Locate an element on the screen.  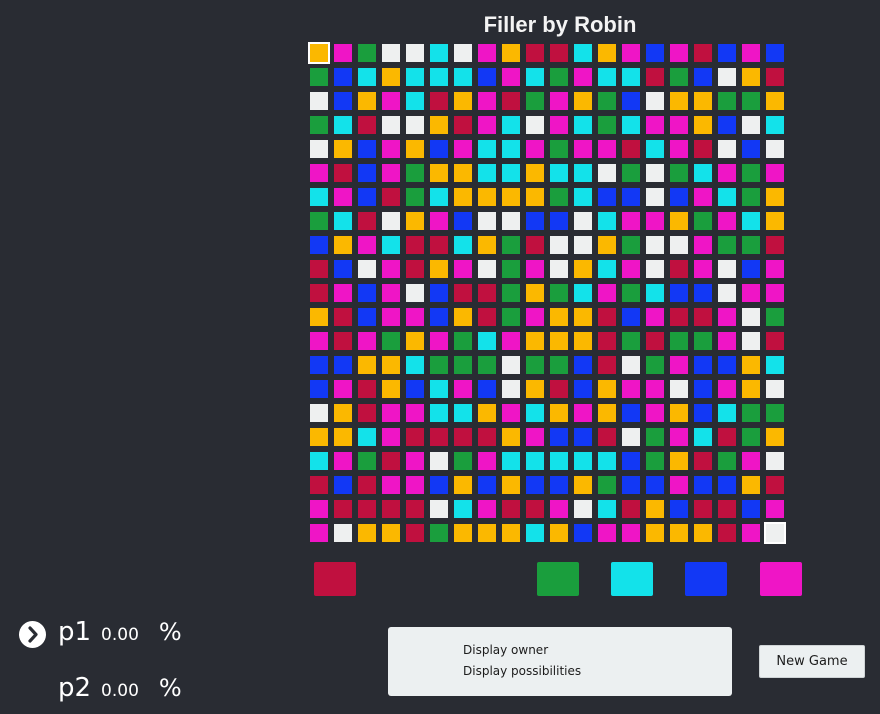
color-choice-red is located at coordinates (335, 579).